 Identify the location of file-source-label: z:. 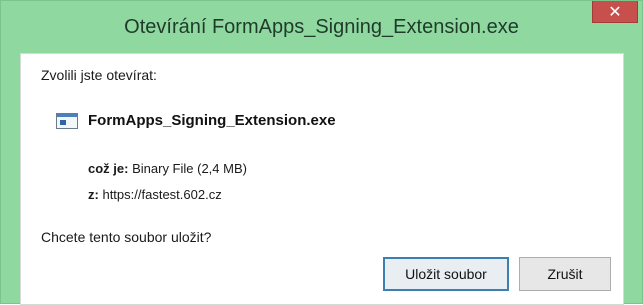
(93, 194).